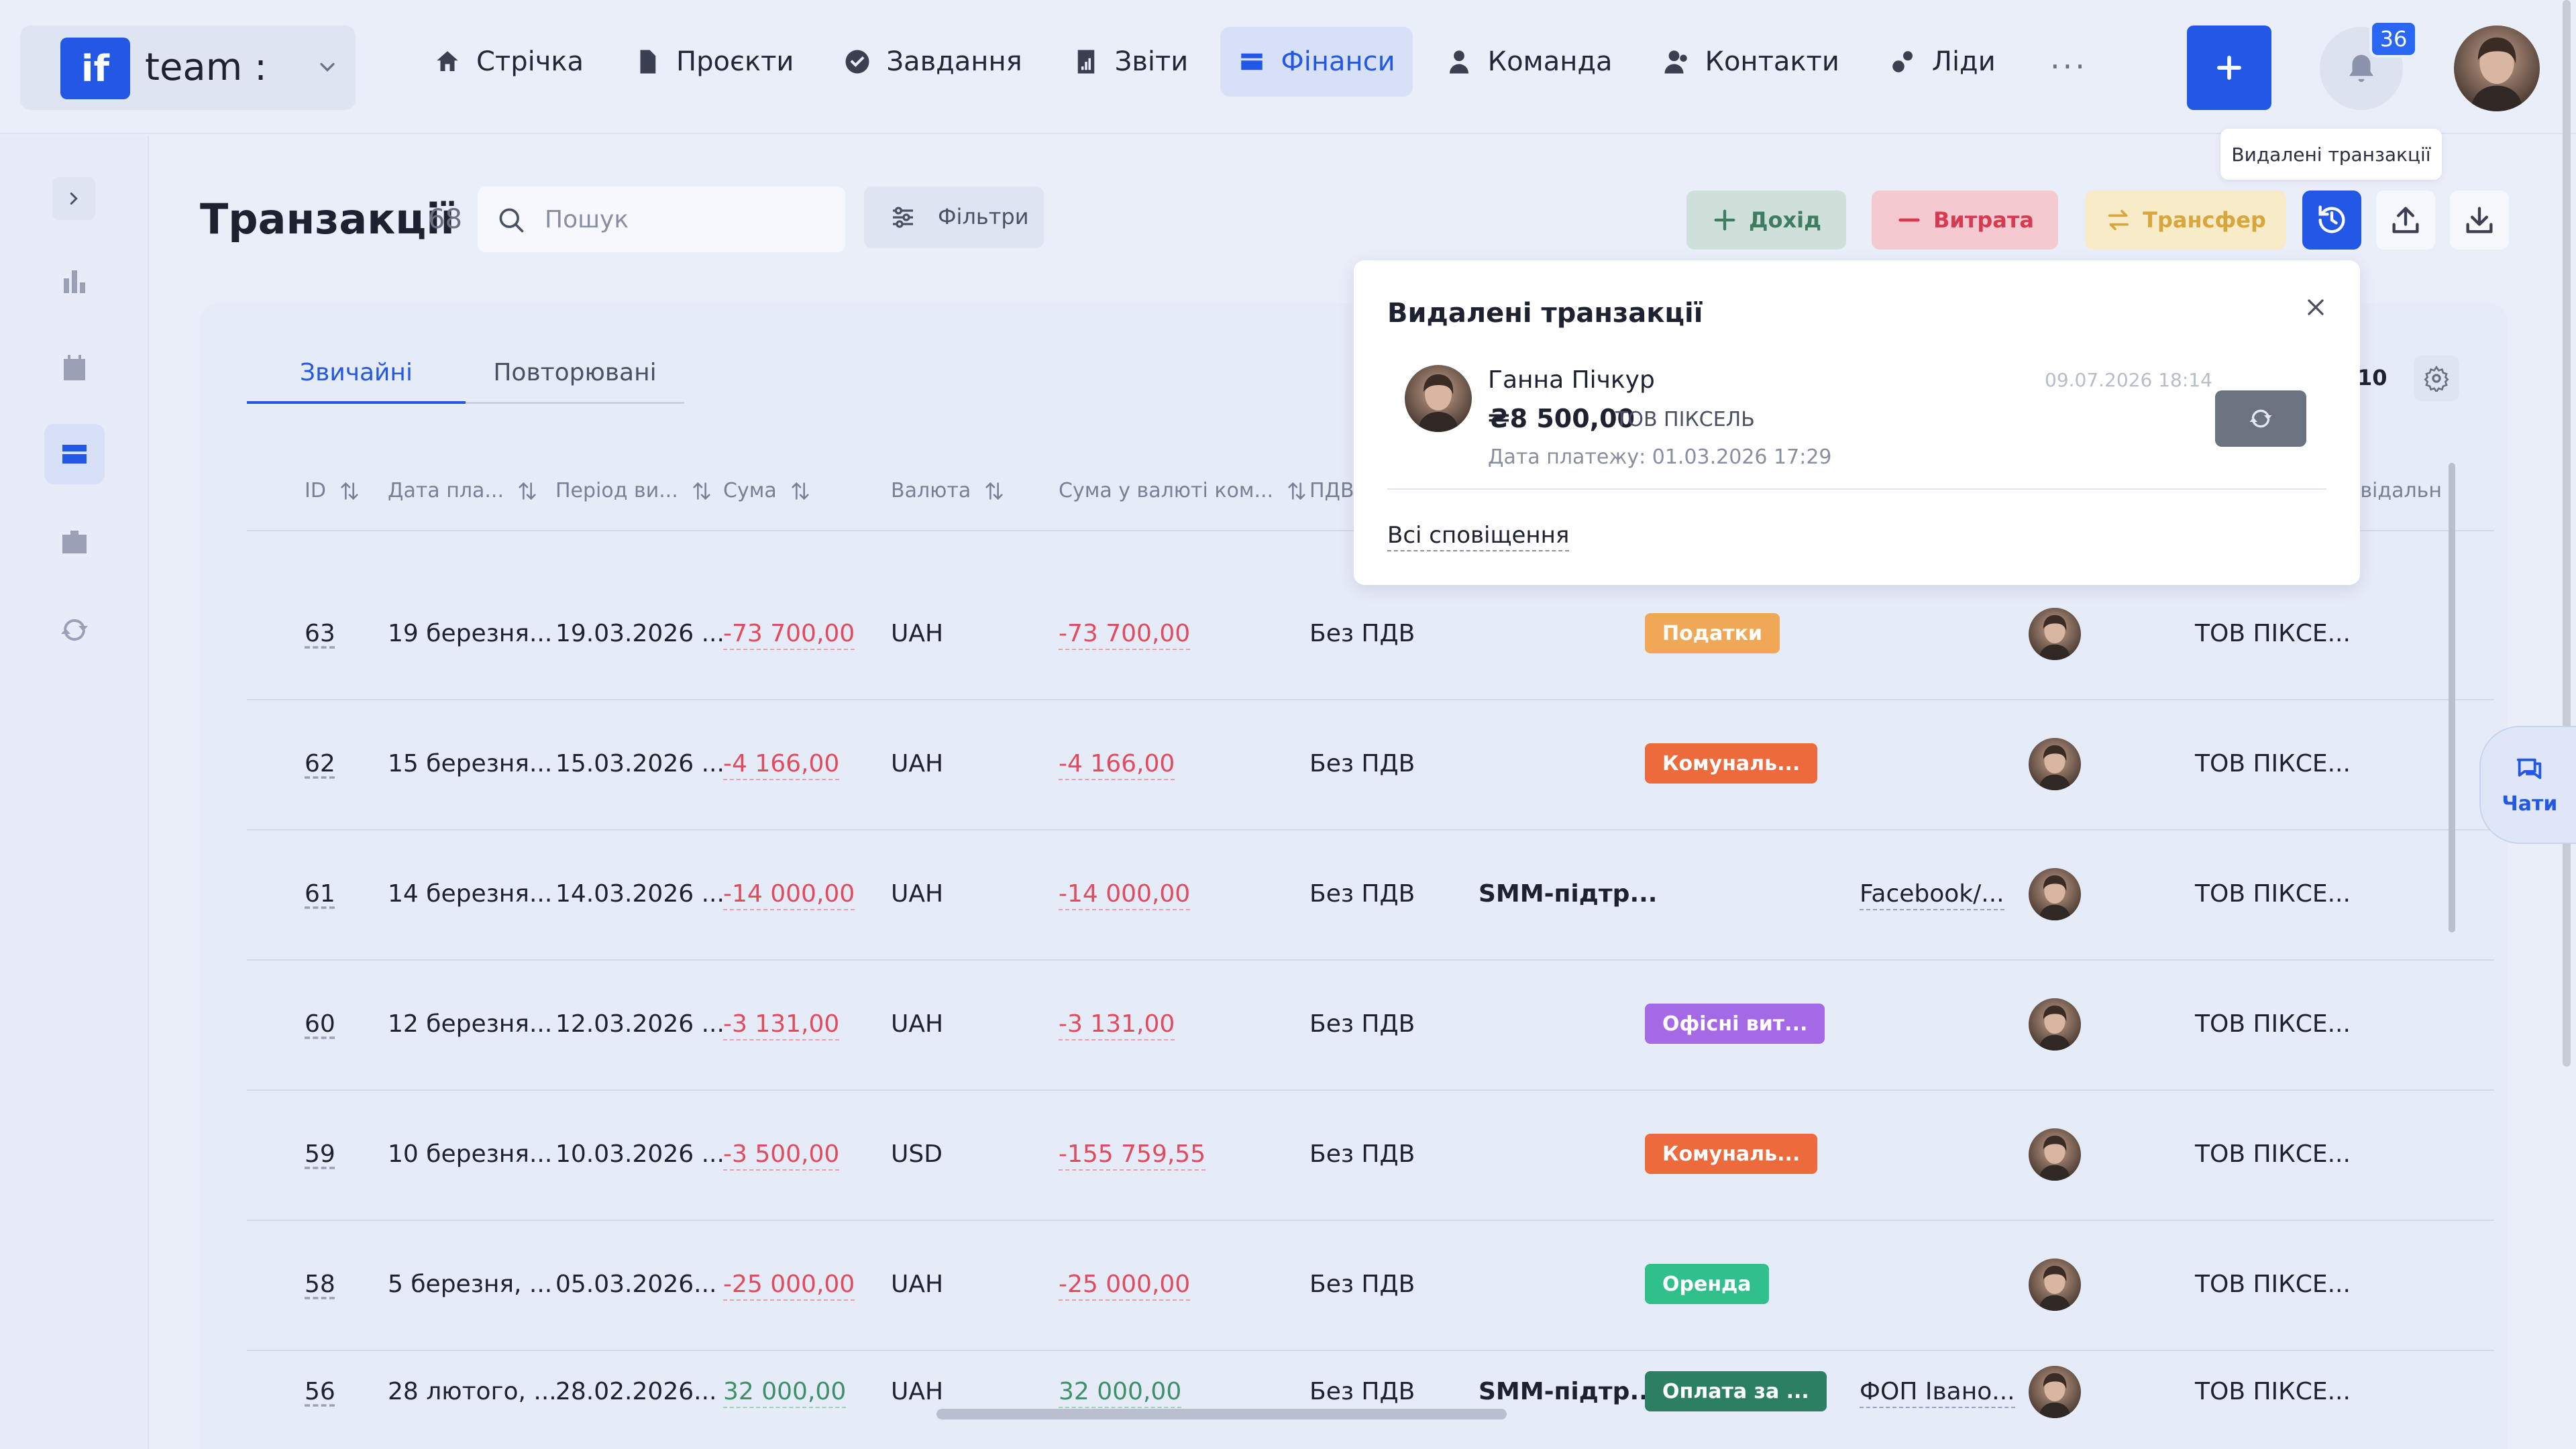 The height and width of the screenshot is (1449, 2576). I want to click on nav-item-reports: Звіти, so click(1130, 62).